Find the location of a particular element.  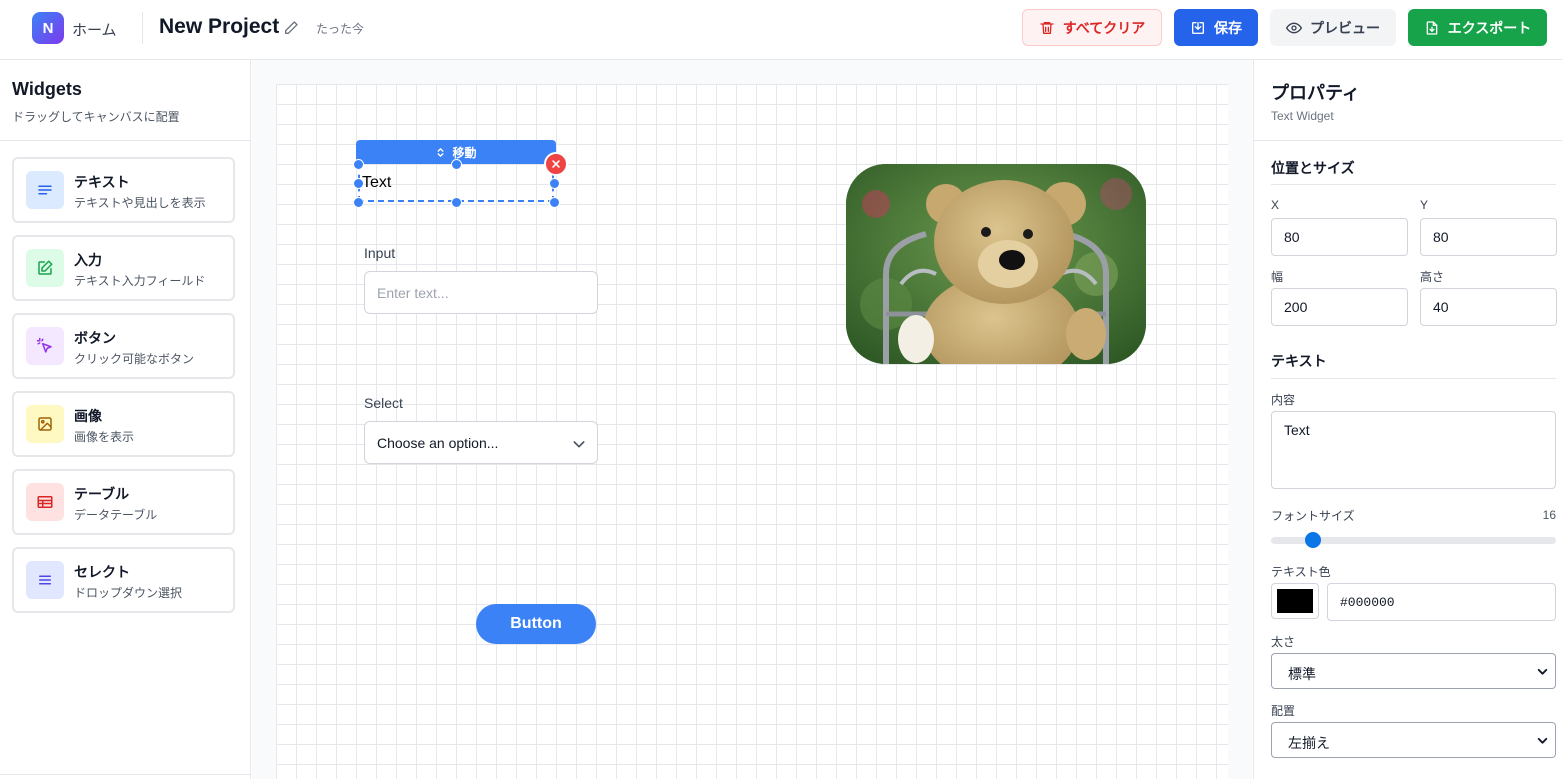

position-size-section-title: 位置とサイズ is located at coordinates (1313, 168).